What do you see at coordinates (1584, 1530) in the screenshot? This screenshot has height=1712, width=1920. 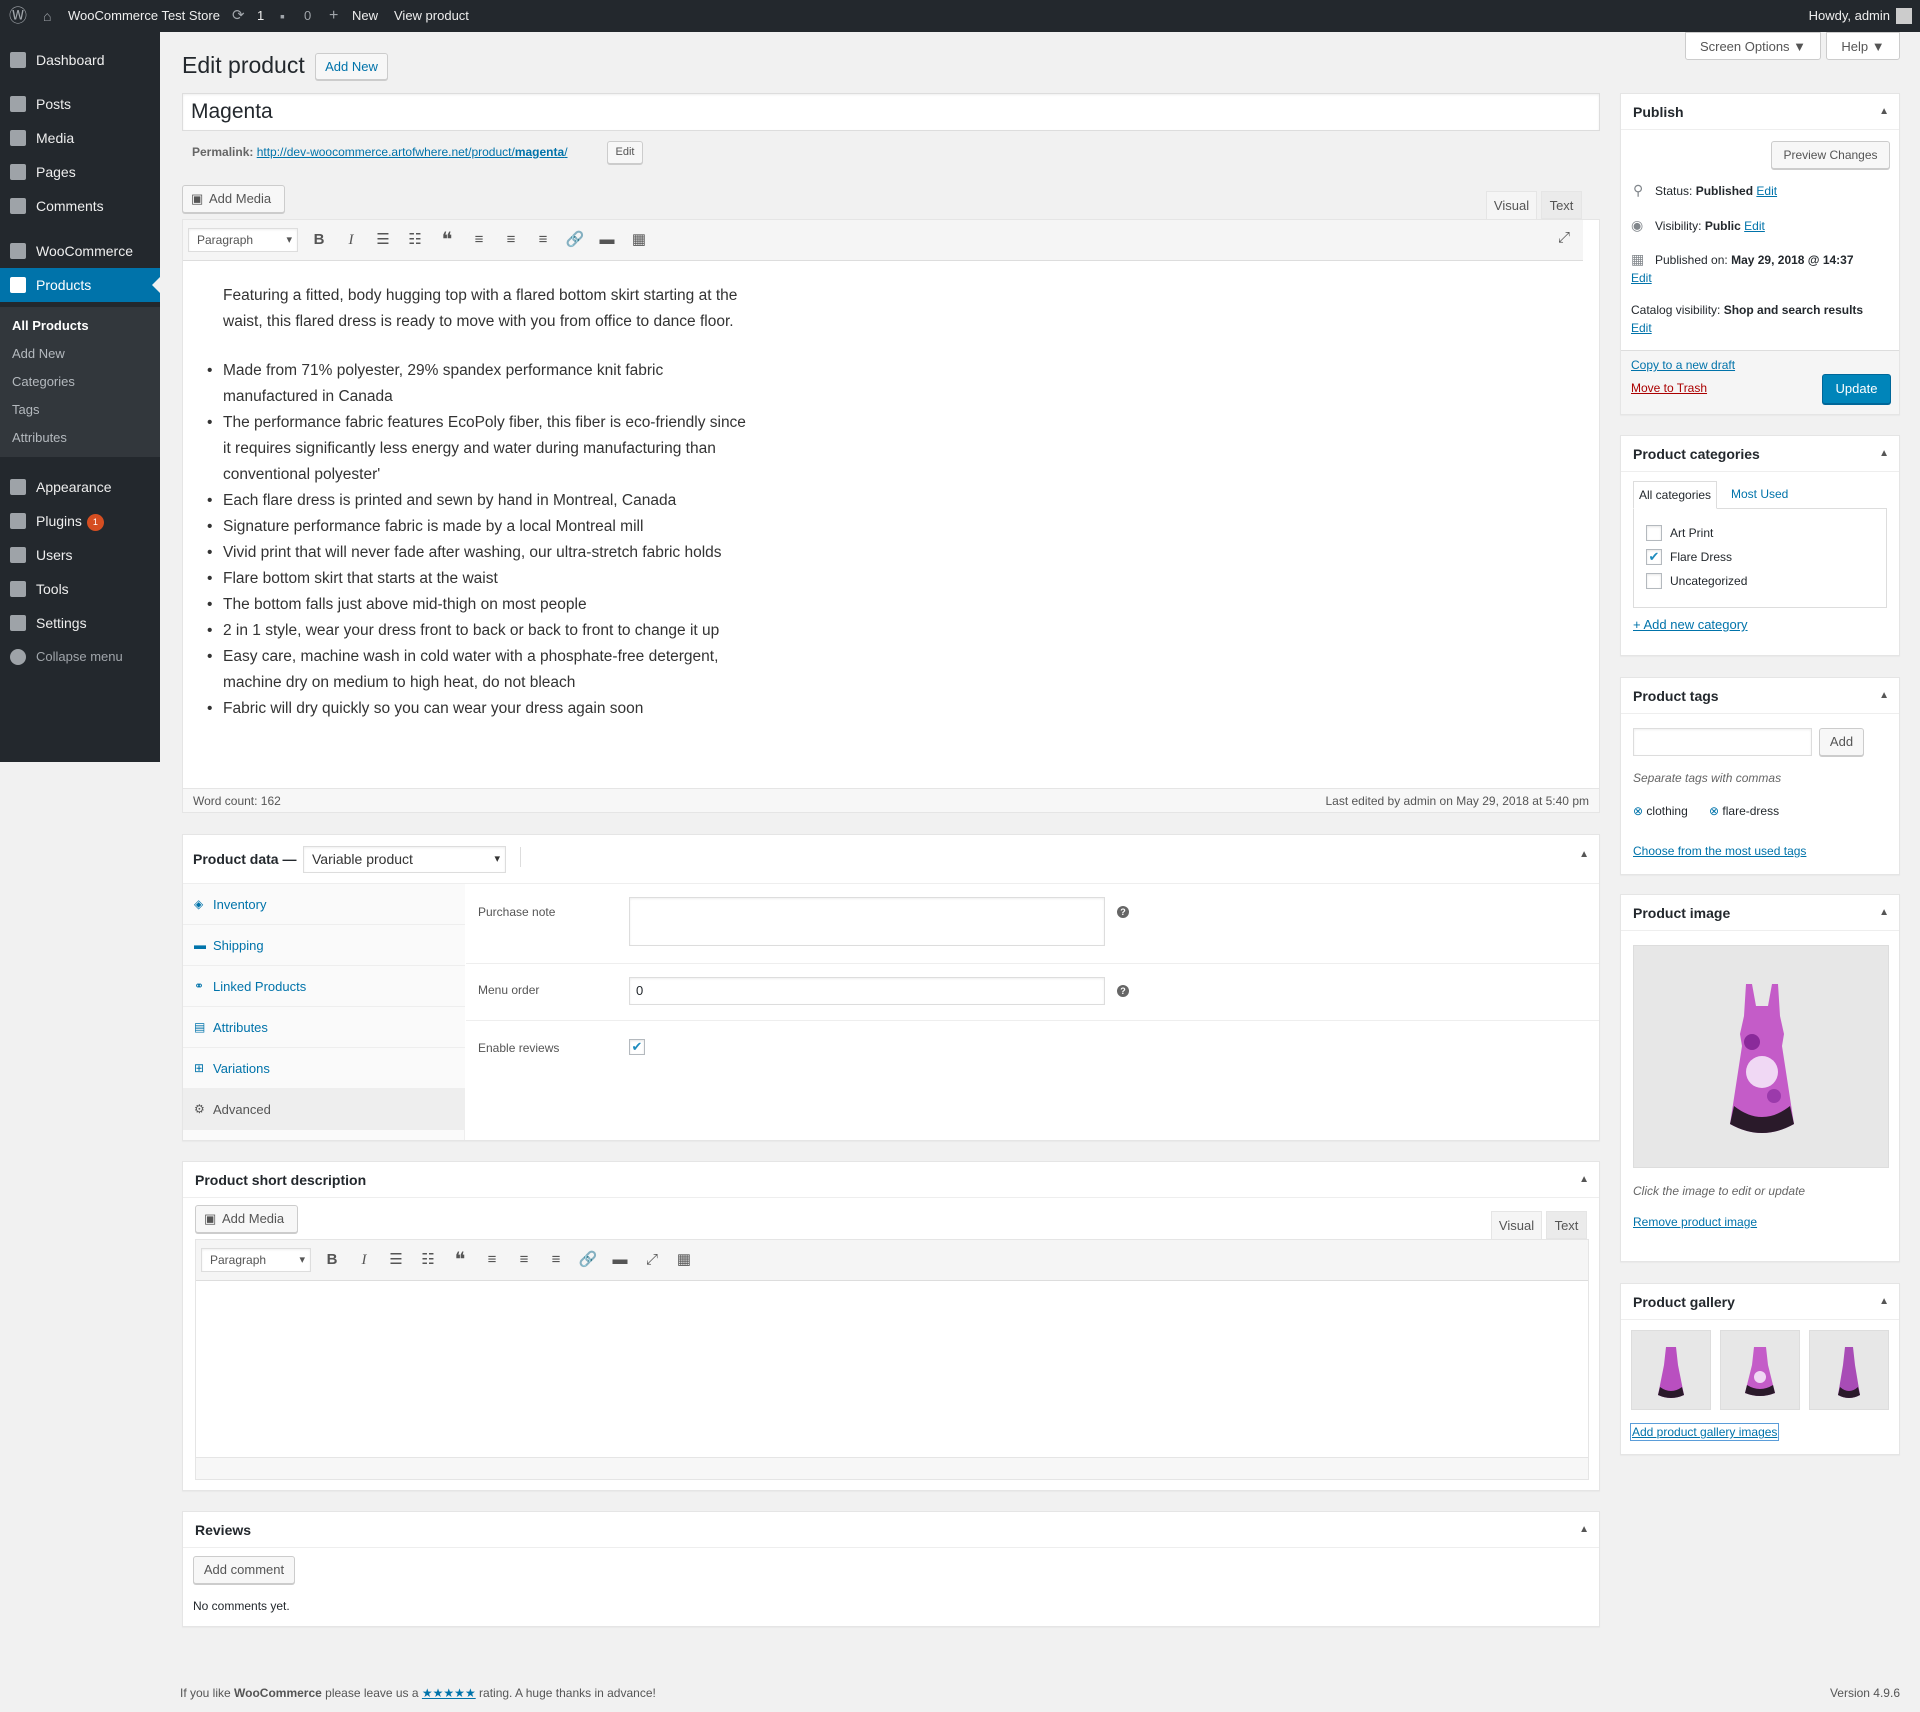 I see `toggle-reviews-icon: ▲` at bounding box center [1584, 1530].